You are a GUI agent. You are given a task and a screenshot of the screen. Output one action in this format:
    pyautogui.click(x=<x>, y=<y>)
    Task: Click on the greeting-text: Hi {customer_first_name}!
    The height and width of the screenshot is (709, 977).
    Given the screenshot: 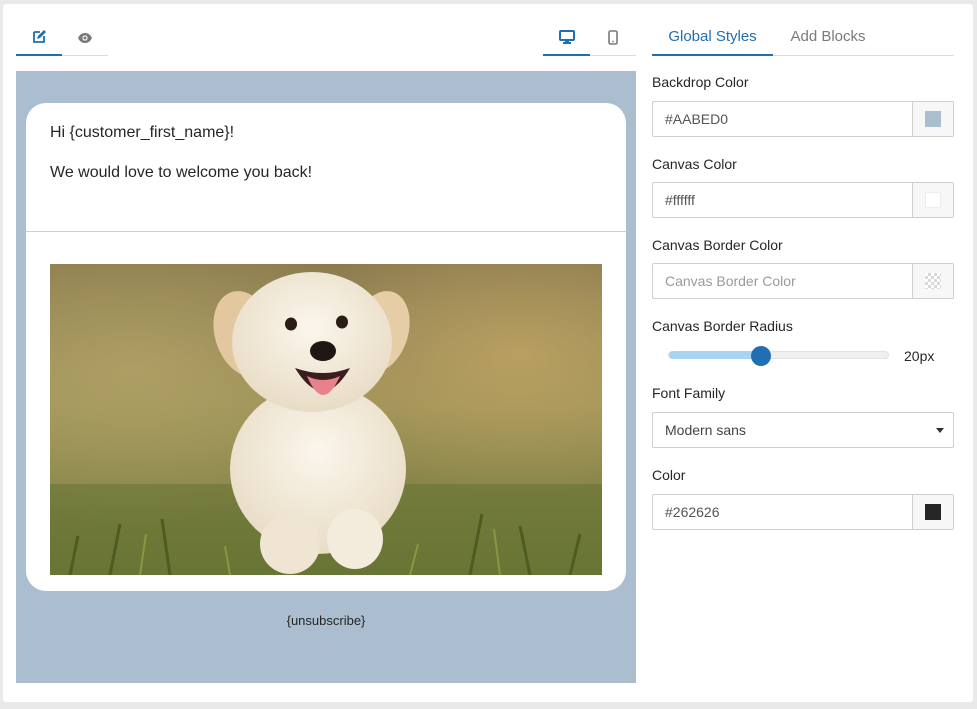 What is the action you would take?
    pyautogui.click(x=142, y=133)
    